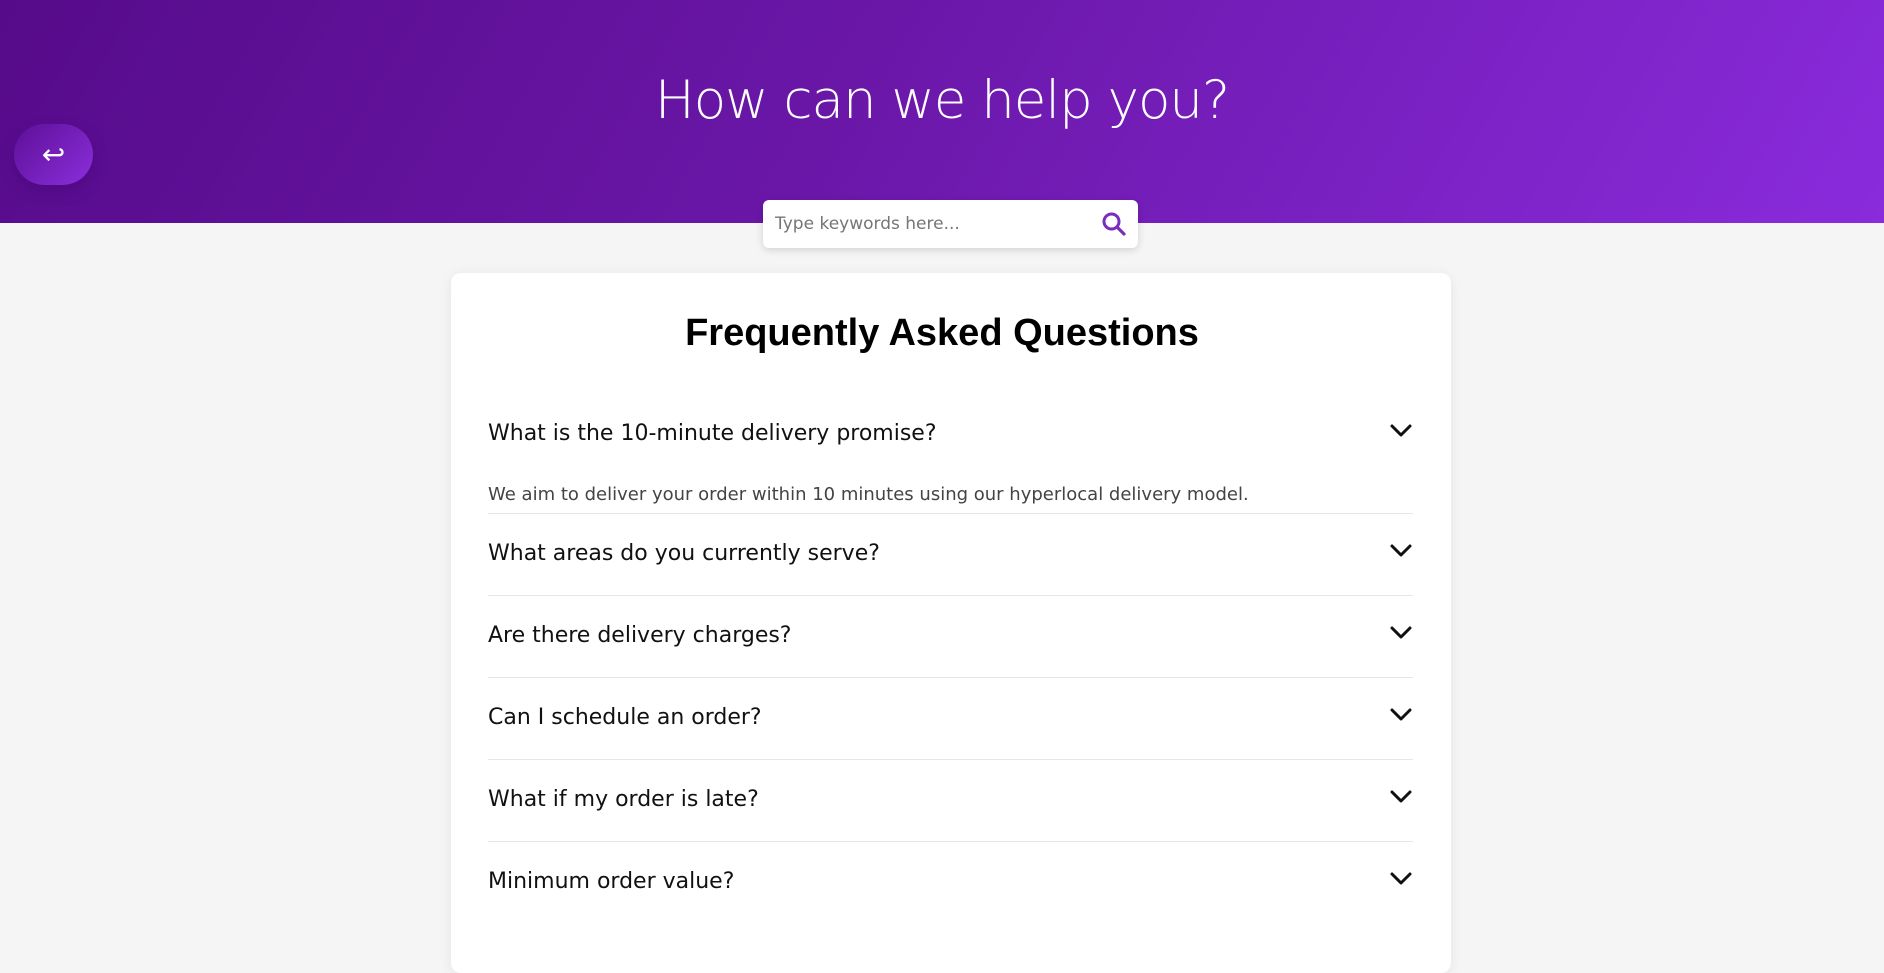  I want to click on faq-question-toggle: What if my order is late?, so click(950, 799).